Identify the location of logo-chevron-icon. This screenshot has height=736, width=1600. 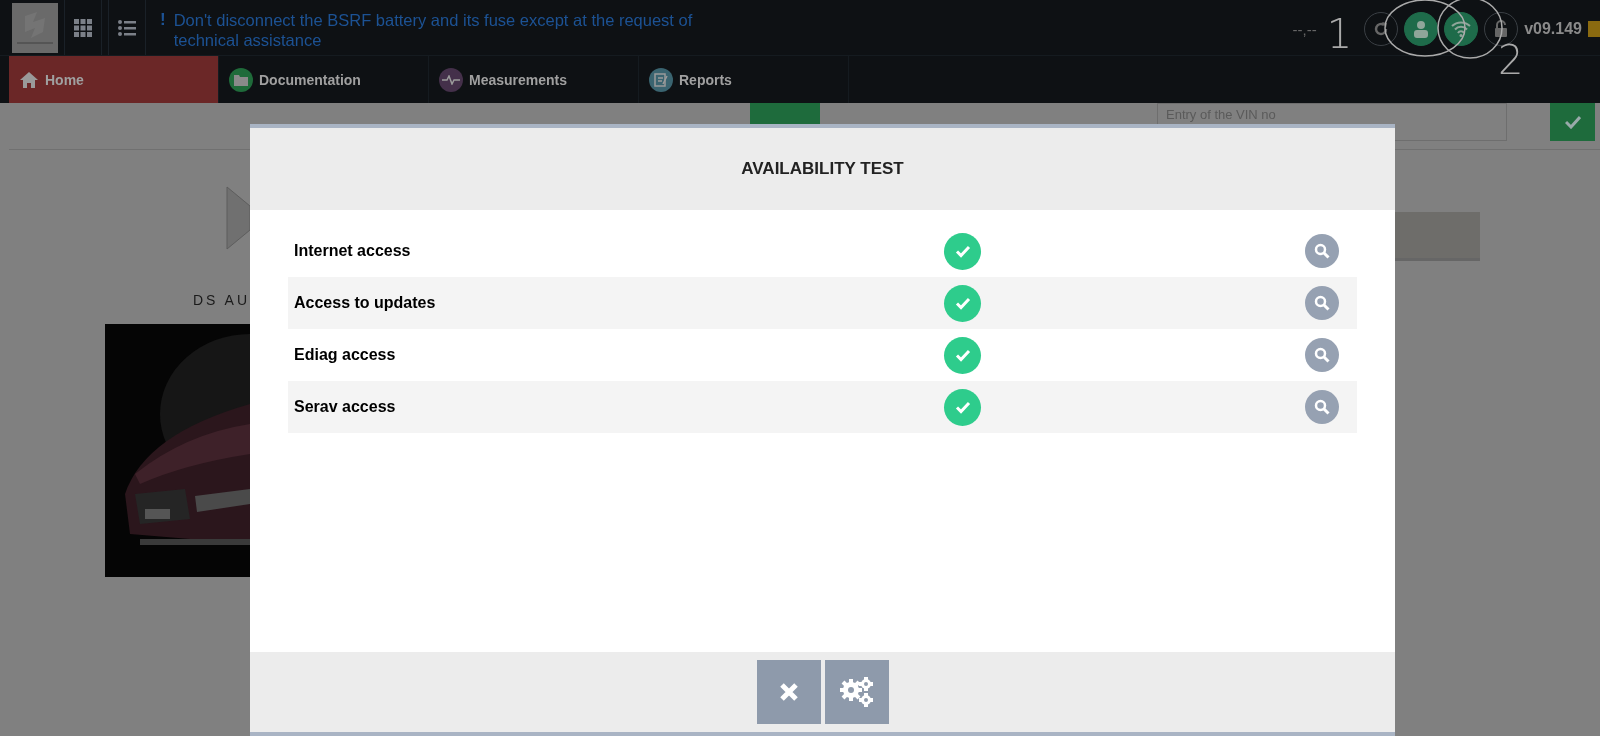
(238, 218).